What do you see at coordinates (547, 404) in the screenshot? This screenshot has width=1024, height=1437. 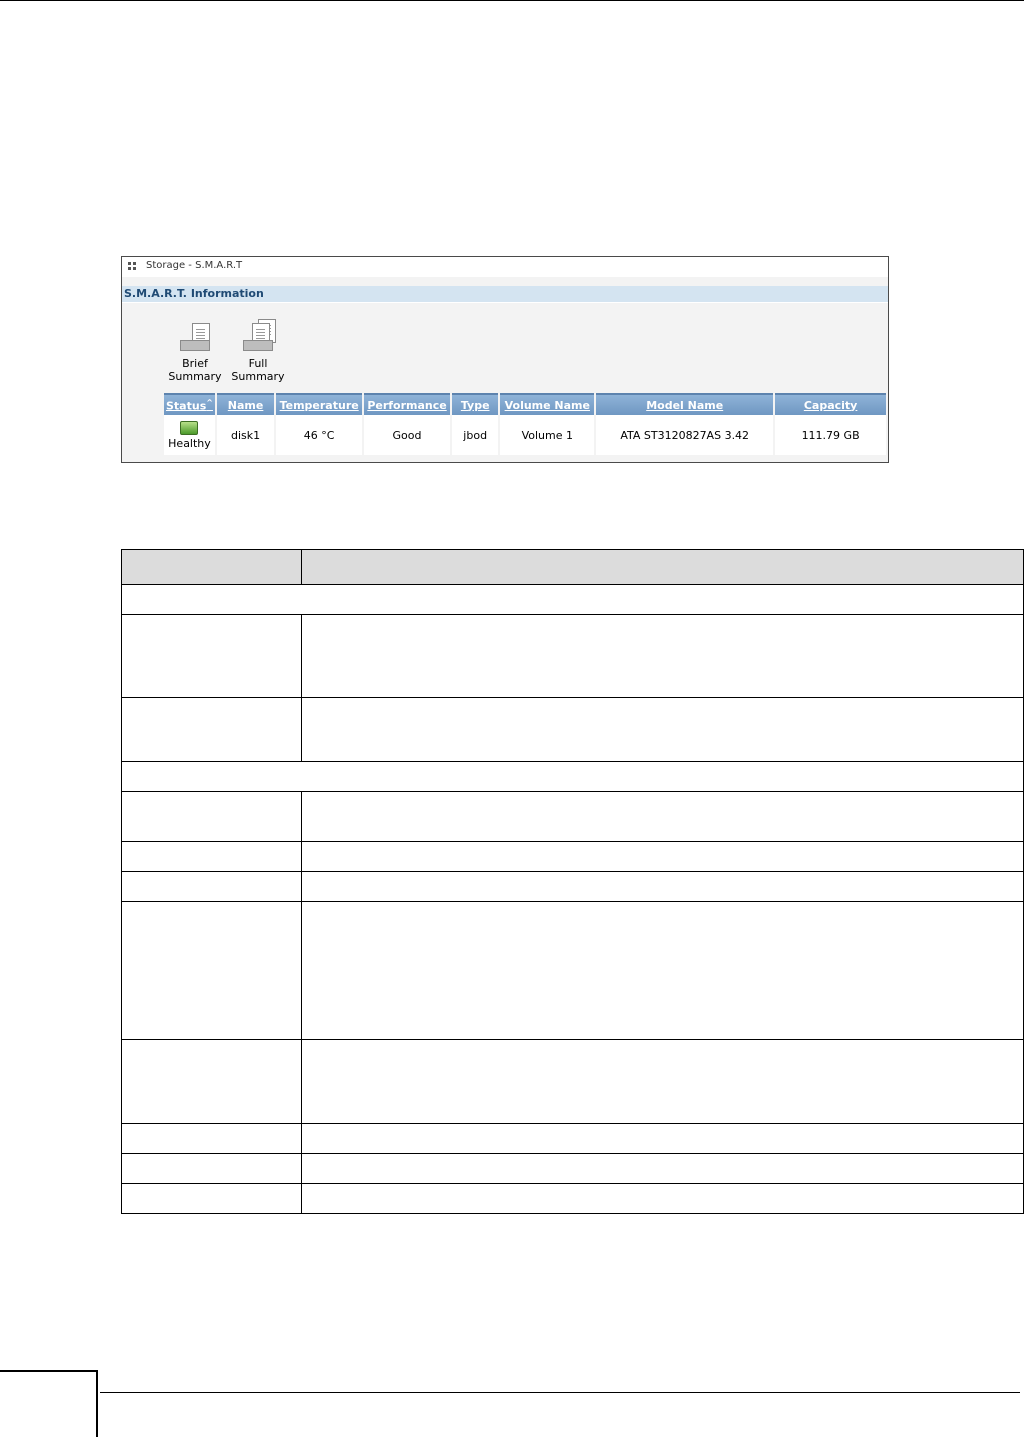 I see `col-volume-name: Volume Name` at bounding box center [547, 404].